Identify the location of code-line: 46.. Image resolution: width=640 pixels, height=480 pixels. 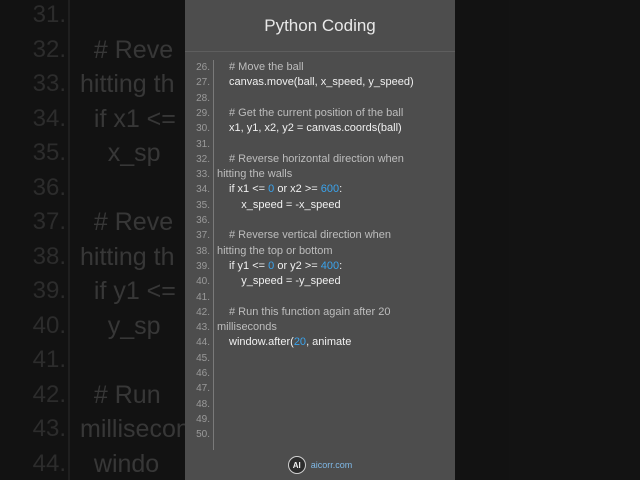
(320, 373).